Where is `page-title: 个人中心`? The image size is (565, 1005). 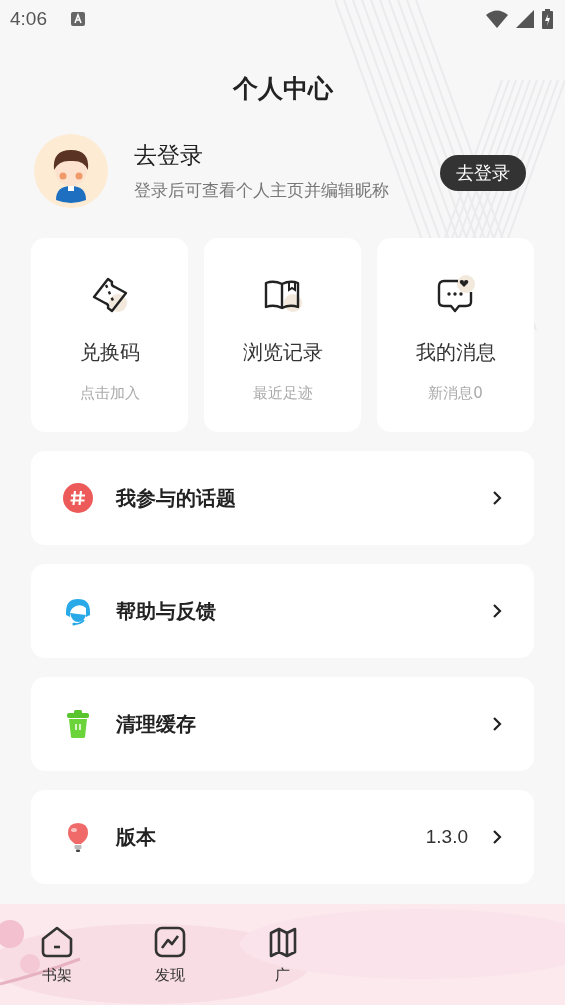
page-title: 个人中心 is located at coordinates (282, 89).